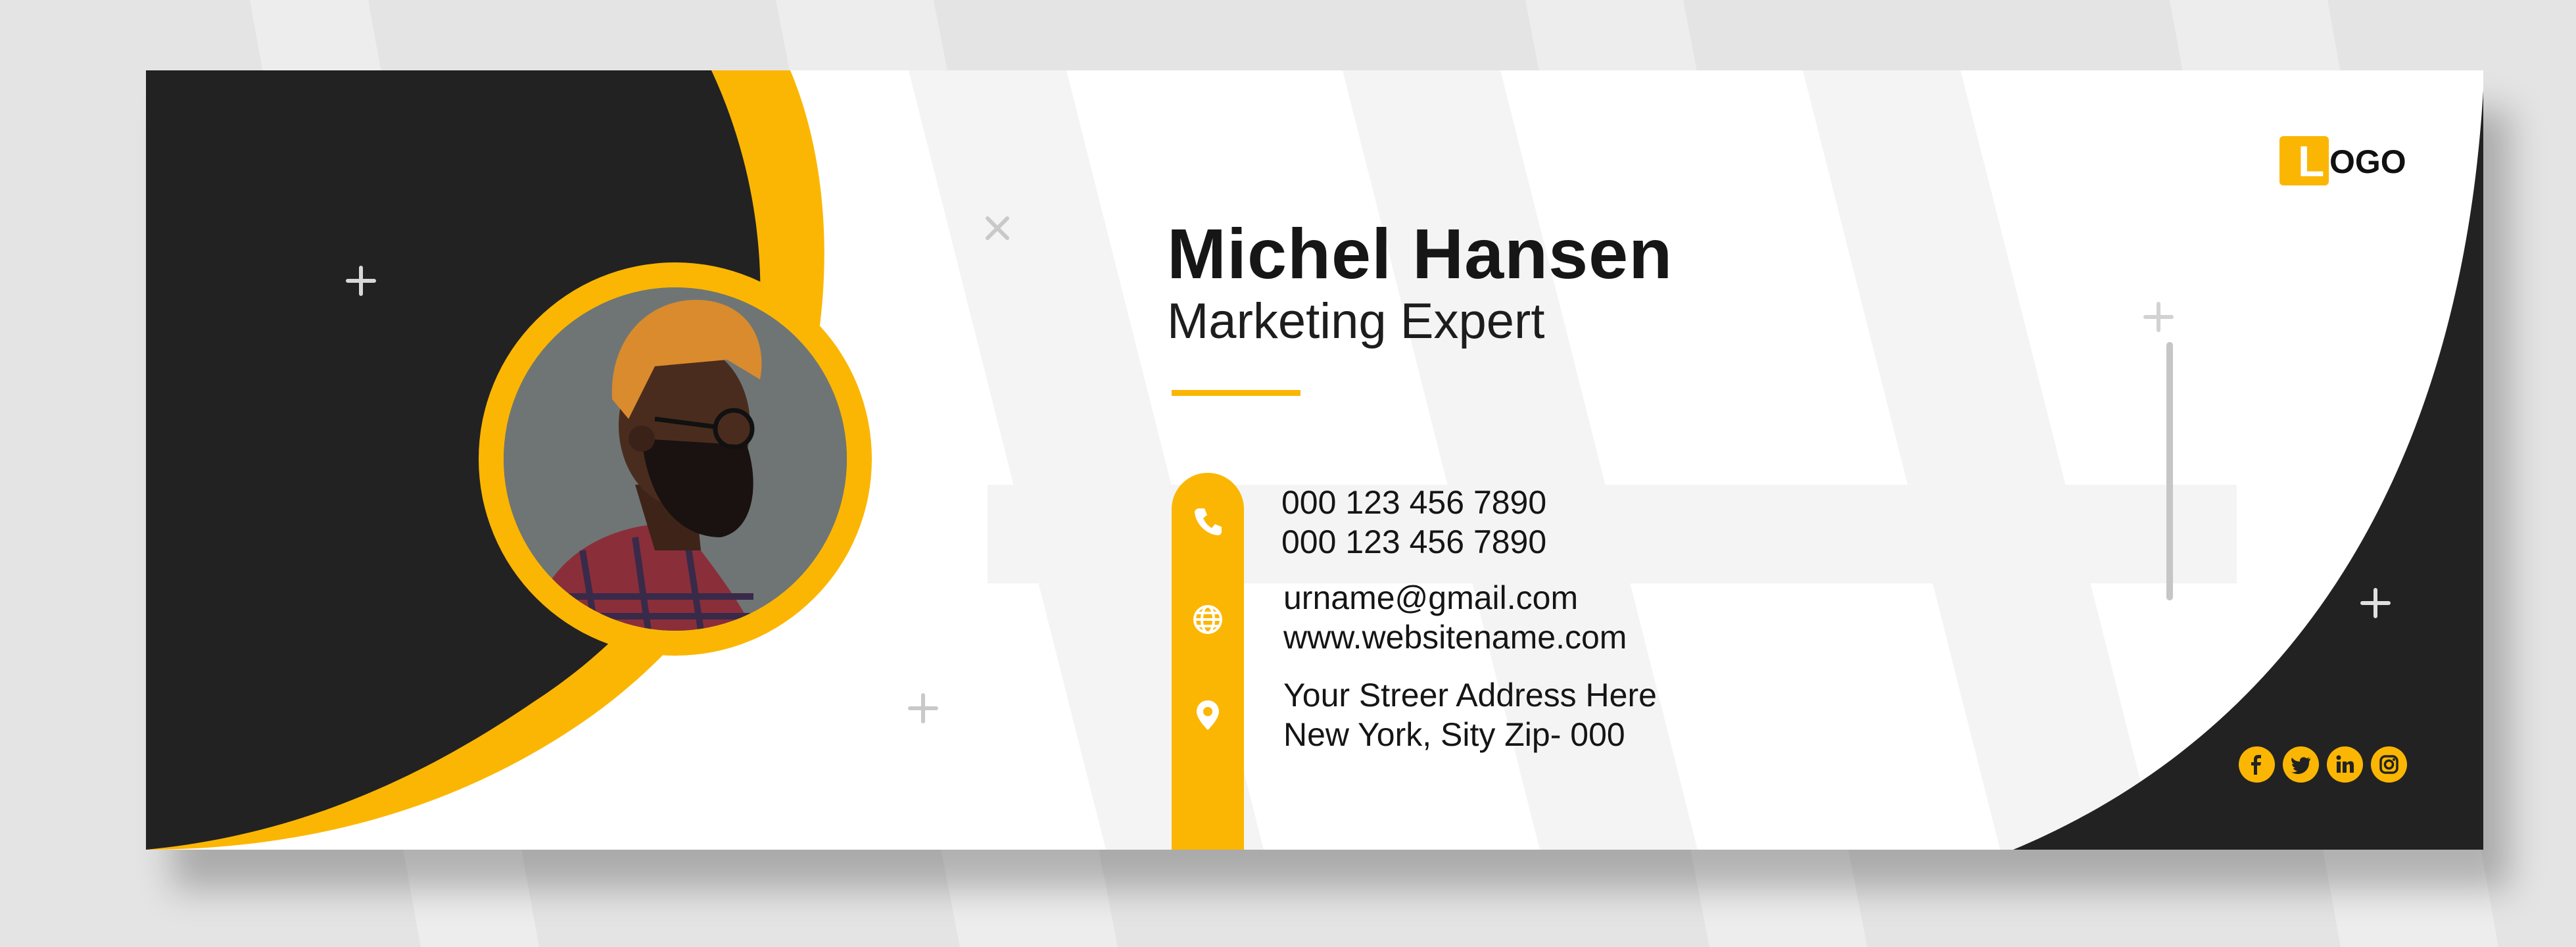 The height and width of the screenshot is (947, 2576). I want to click on website-link: www.websitename.com, so click(1455, 637).